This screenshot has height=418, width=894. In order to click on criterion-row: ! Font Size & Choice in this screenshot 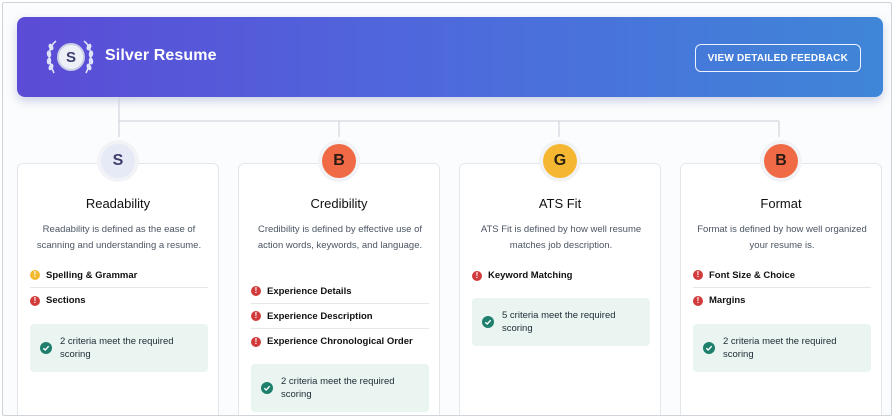, I will do `click(782, 275)`.